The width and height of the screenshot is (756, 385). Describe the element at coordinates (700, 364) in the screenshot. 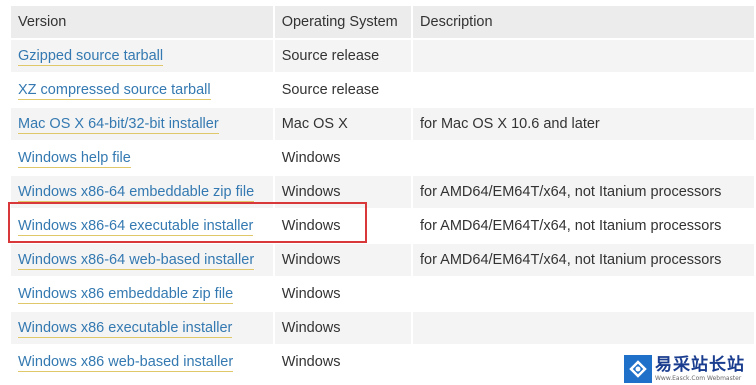

I see `watermark-title: 易采站长站` at that location.